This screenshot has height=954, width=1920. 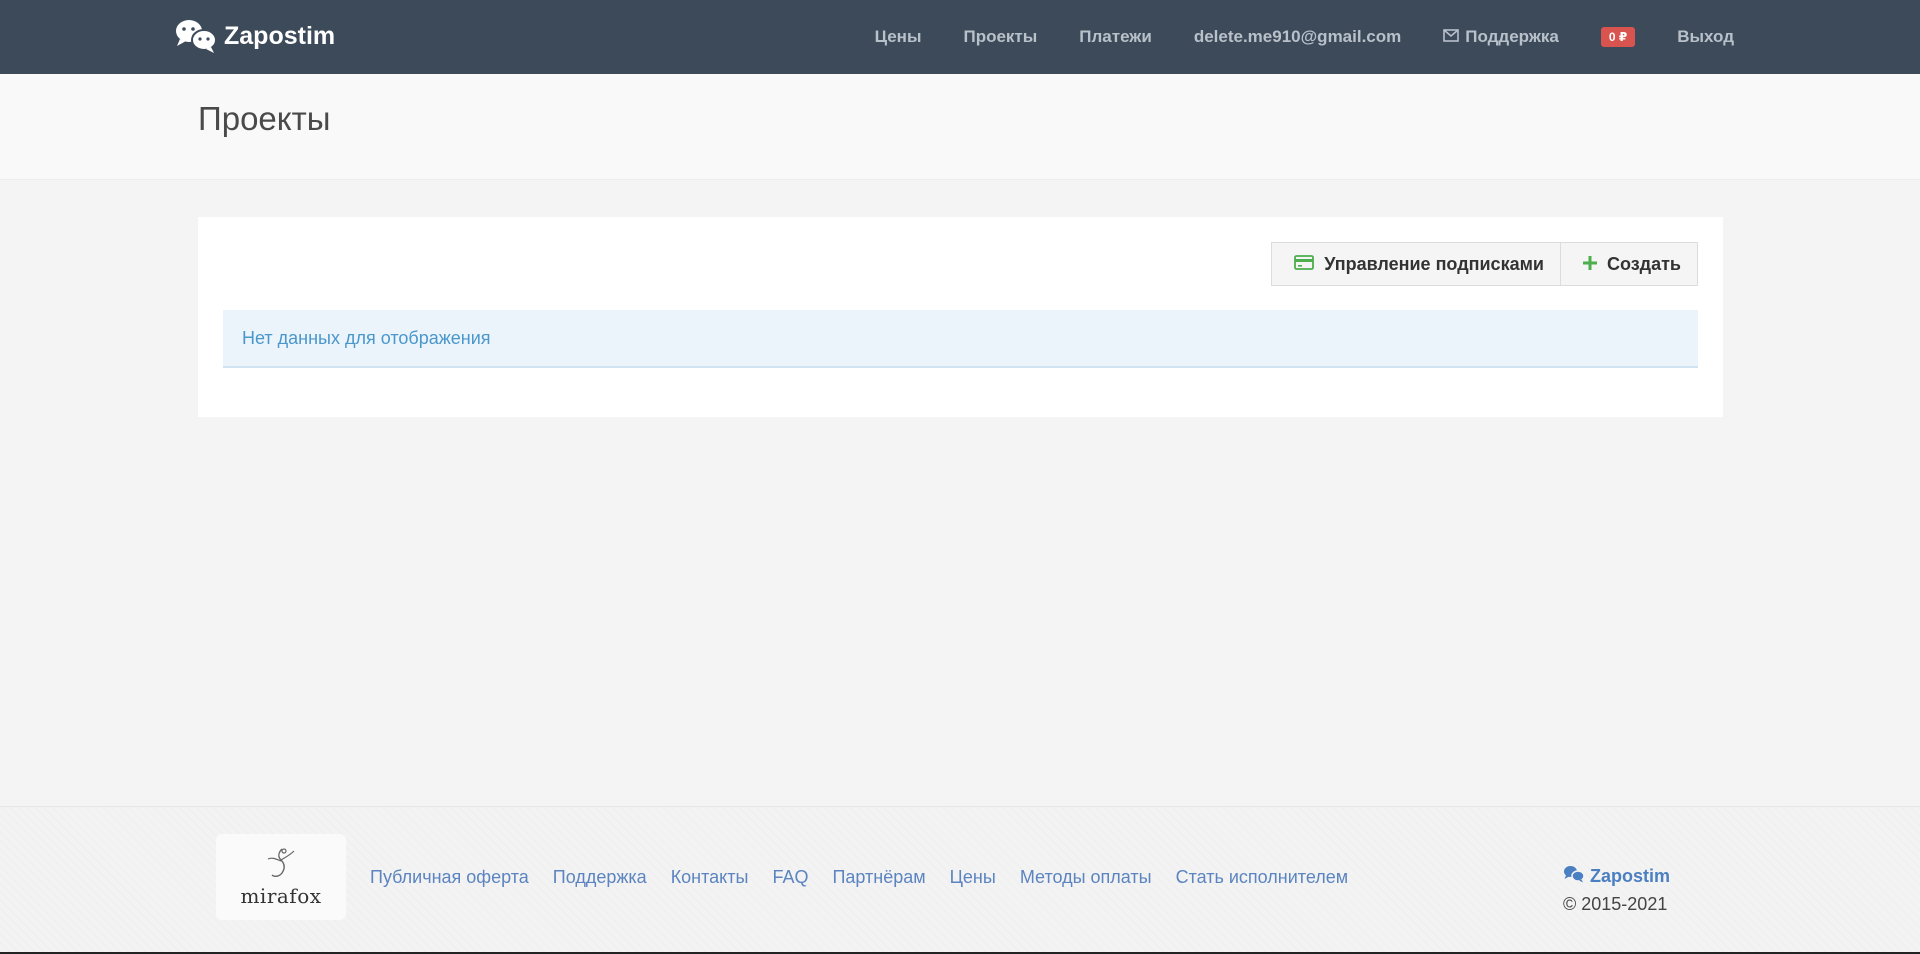 What do you see at coordinates (281, 896) in the screenshot?
I see `partner-logo-text: mirafox` at bounding box center [281, 896].